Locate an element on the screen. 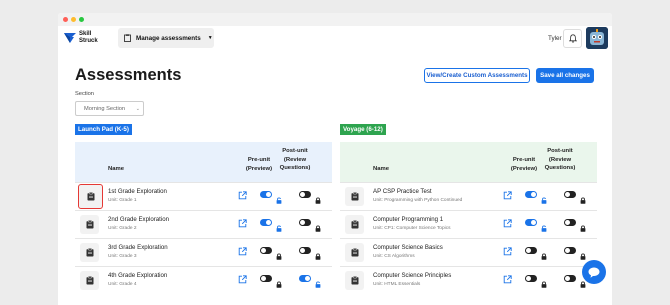  group-tag: Launch Pad (K-5) is located at coordinates (103, 129).